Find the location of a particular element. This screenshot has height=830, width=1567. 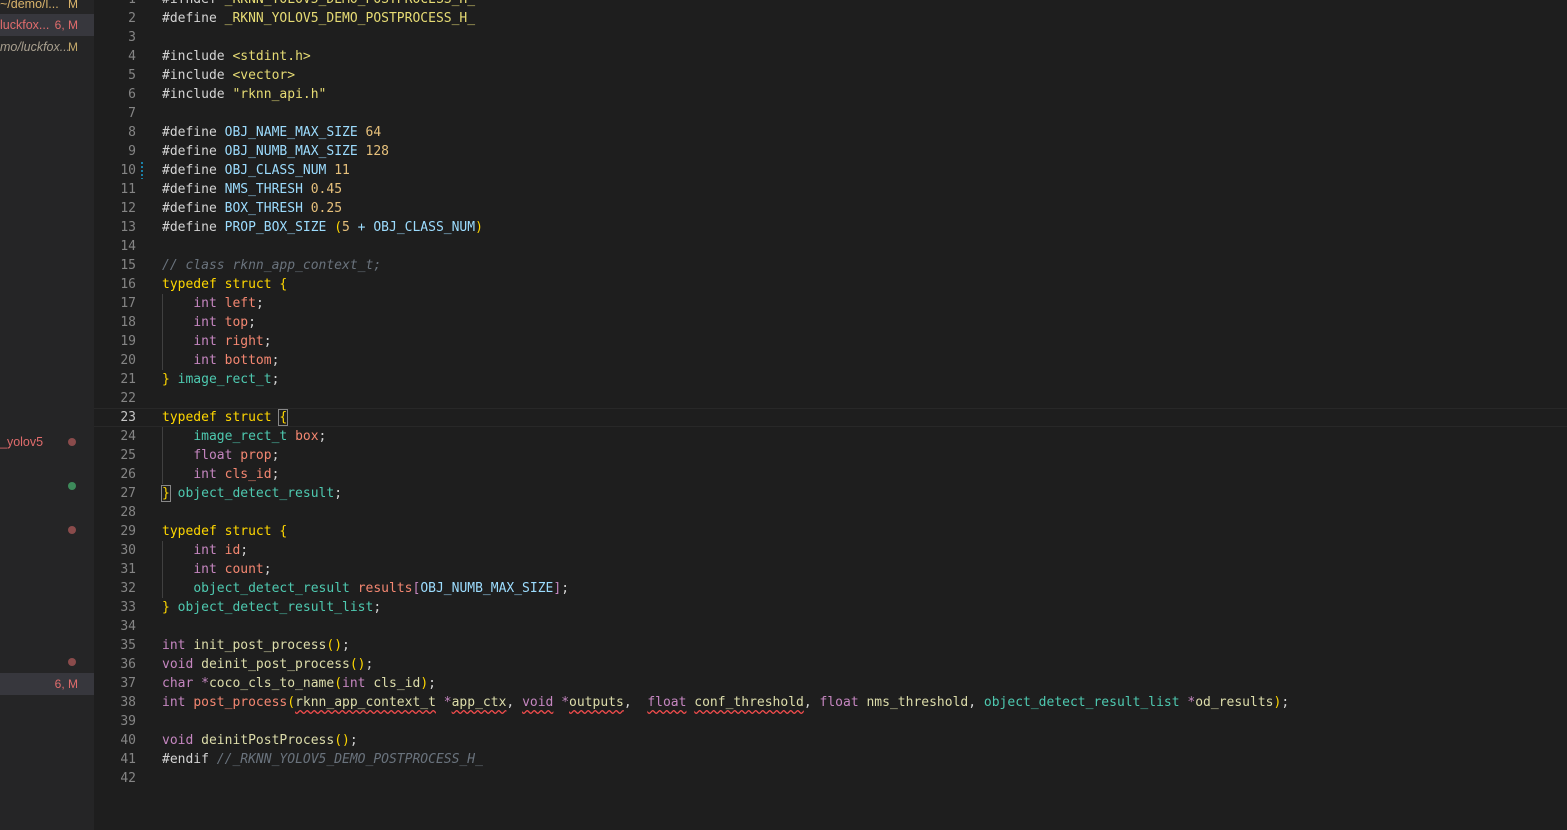

code-line: 11 #define NMS_THRESH 0.45 is located at coordinates (830, 189).